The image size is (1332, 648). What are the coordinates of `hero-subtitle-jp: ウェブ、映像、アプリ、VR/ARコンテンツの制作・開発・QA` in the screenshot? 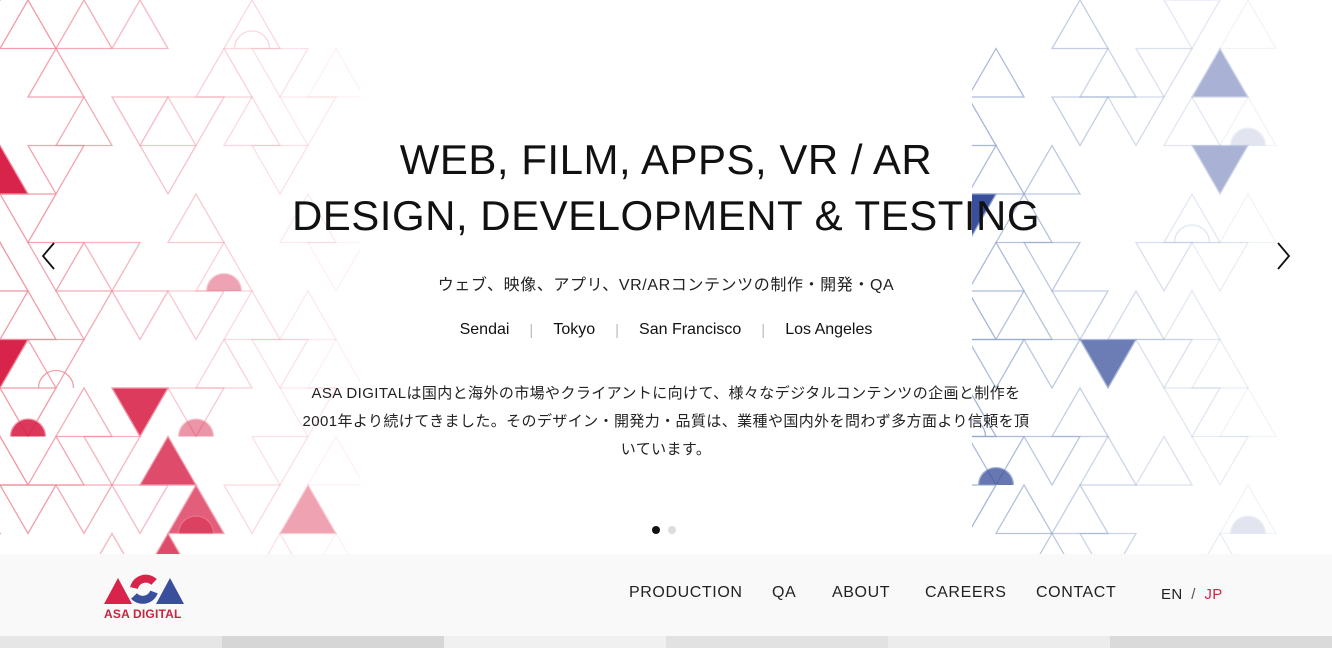 It's located at (666, 285).